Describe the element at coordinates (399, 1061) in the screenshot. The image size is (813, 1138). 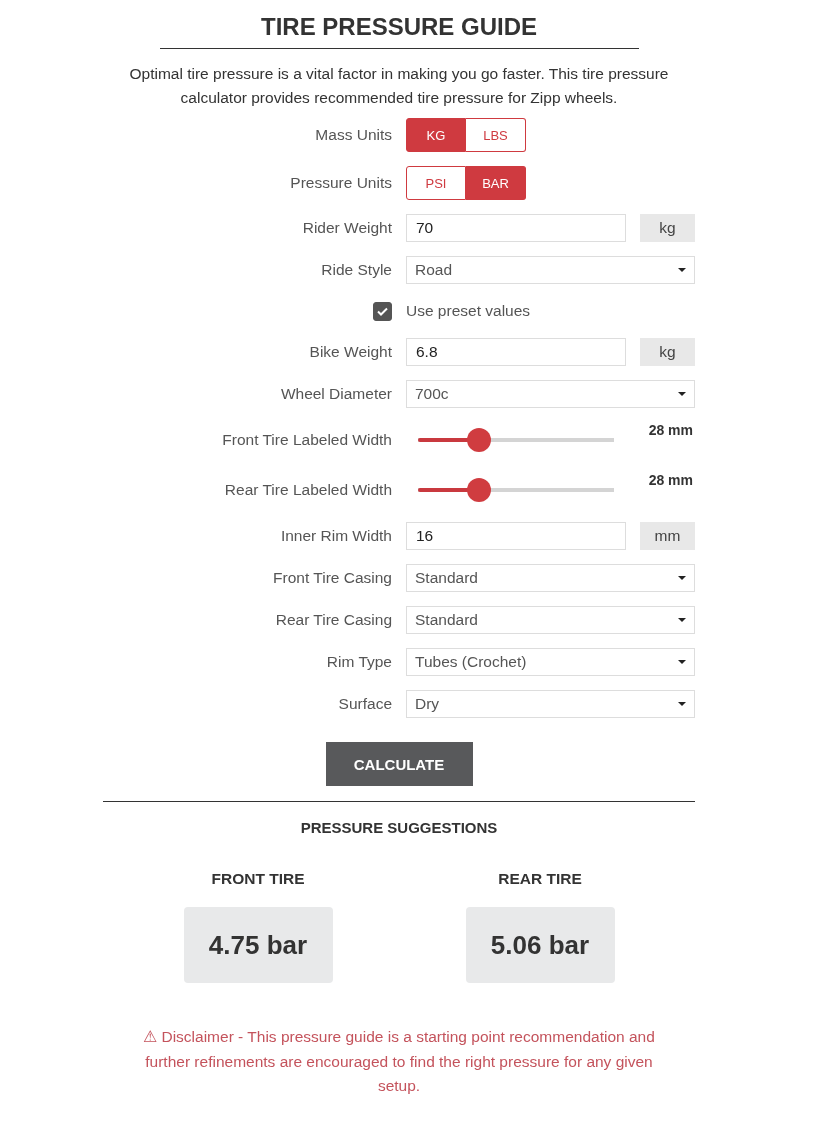
I see `disclaimer-text: ⚠ Disclaimer - This pressure guide is a starting point recommendation and further refinements are encouraged to find the right pressure for any given setup.` at that location.